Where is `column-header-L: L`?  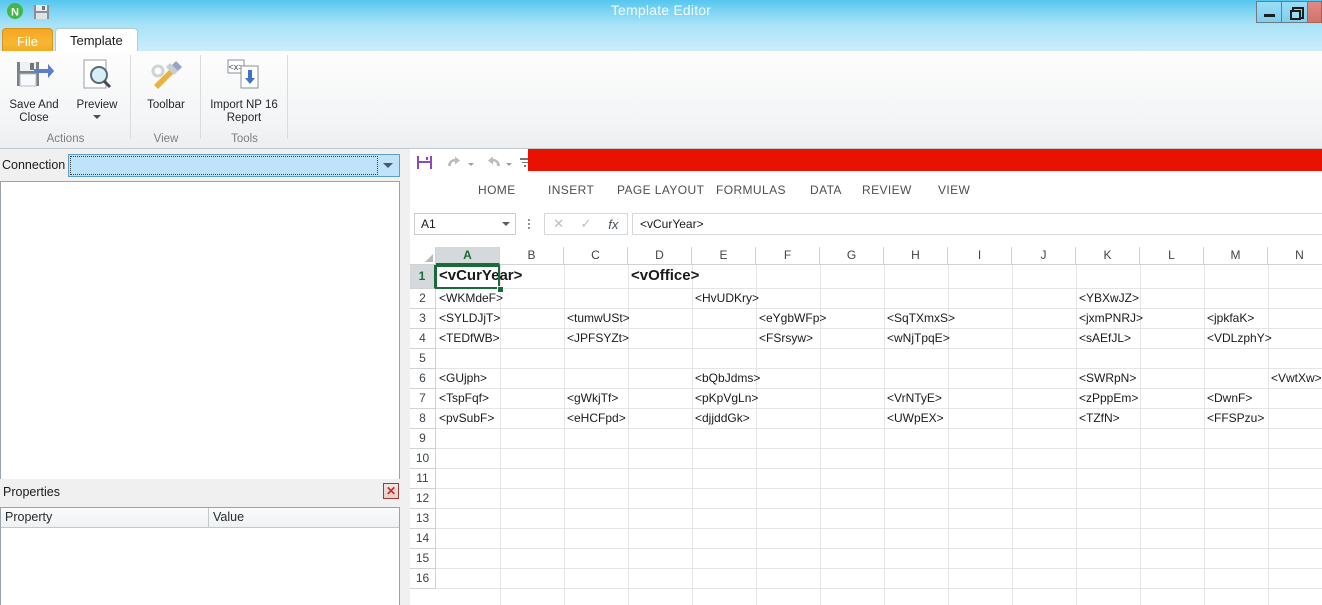 column-header-L: L is located at coordinates (1172, 256).